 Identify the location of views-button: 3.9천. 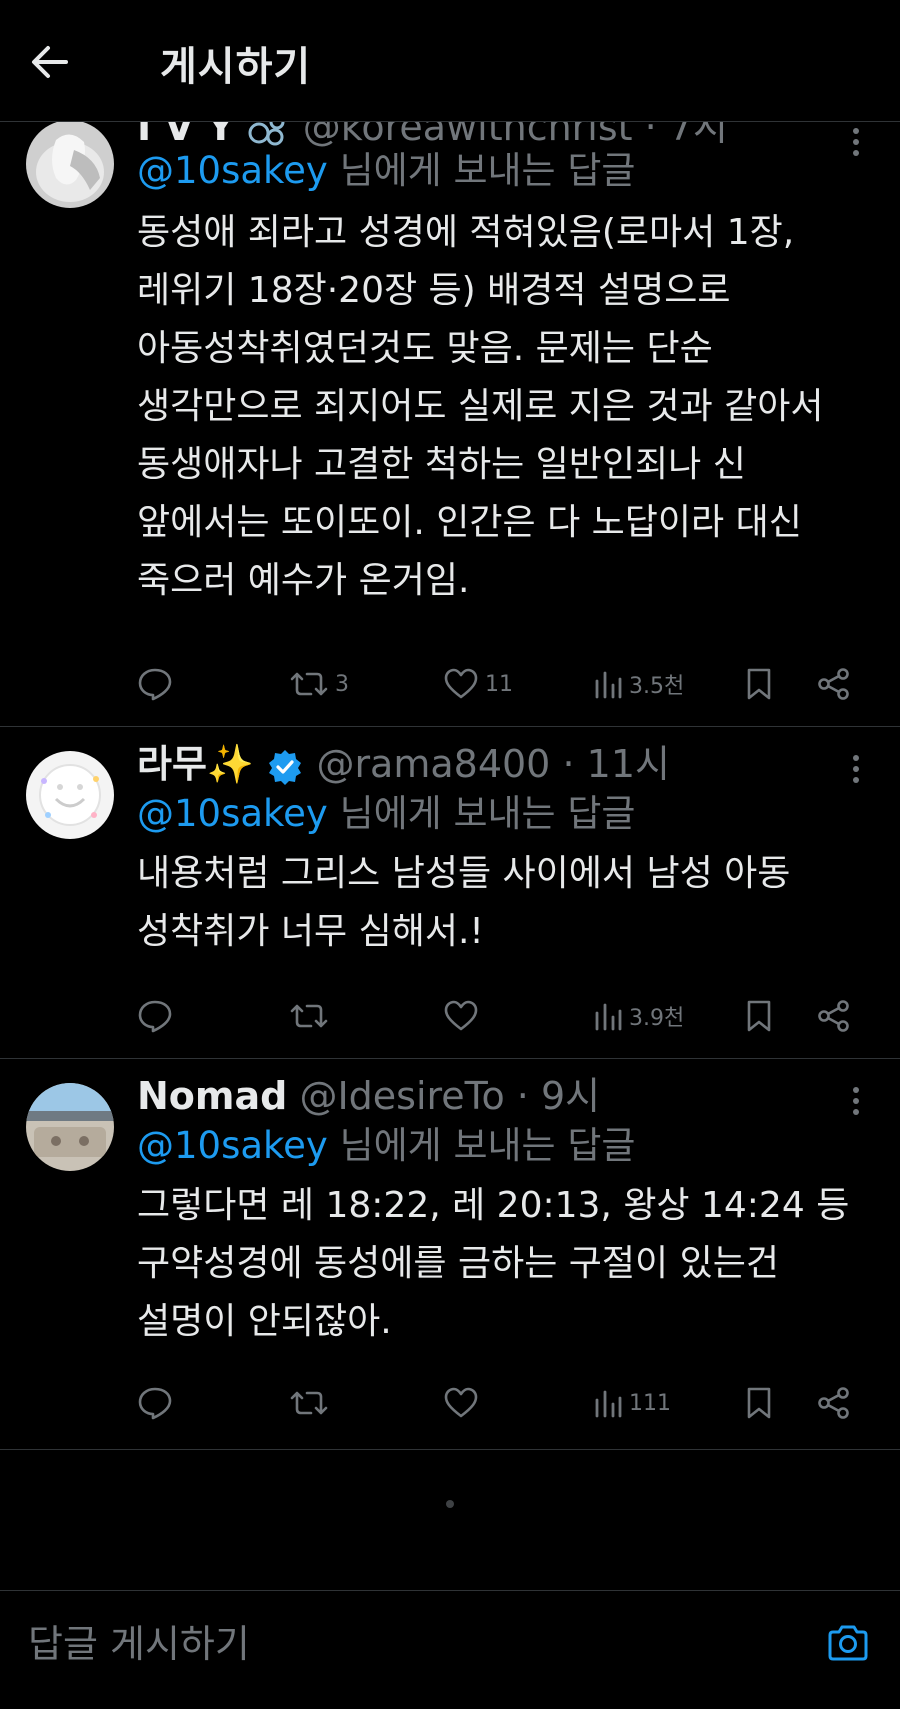
(638, 1016).